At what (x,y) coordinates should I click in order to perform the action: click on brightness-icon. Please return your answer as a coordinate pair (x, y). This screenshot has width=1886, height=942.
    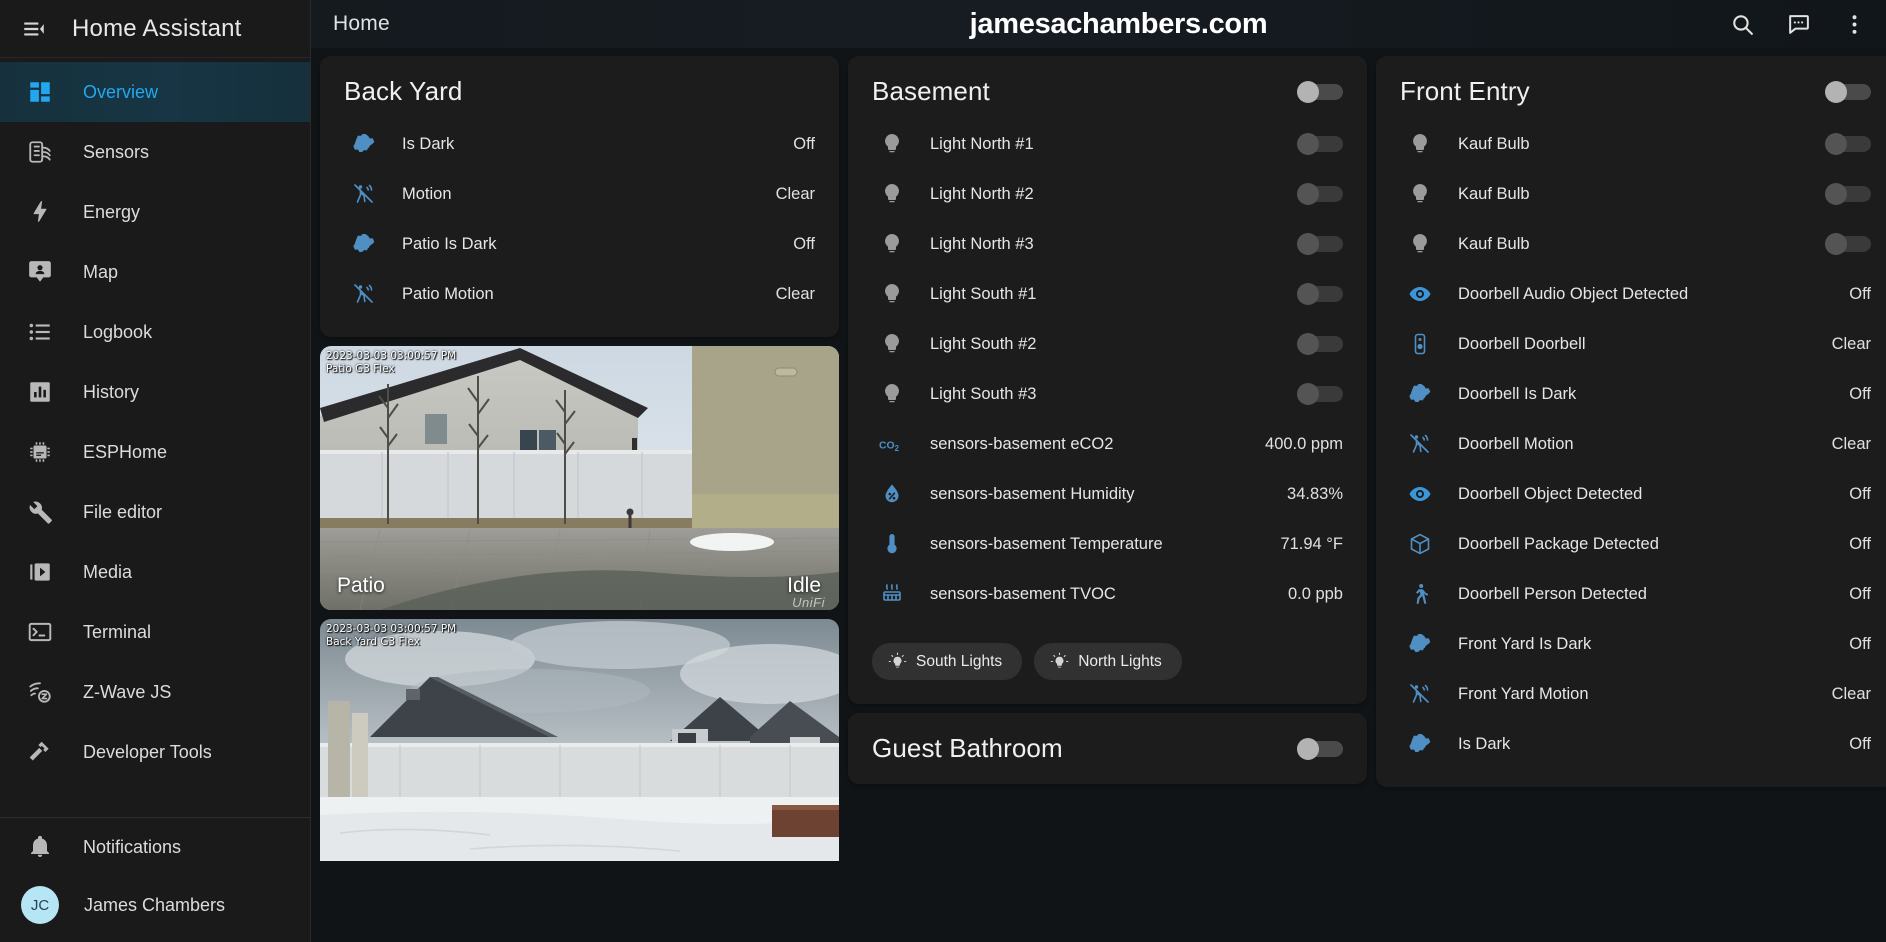
    Looking at the image, I should click on (1420, 644).